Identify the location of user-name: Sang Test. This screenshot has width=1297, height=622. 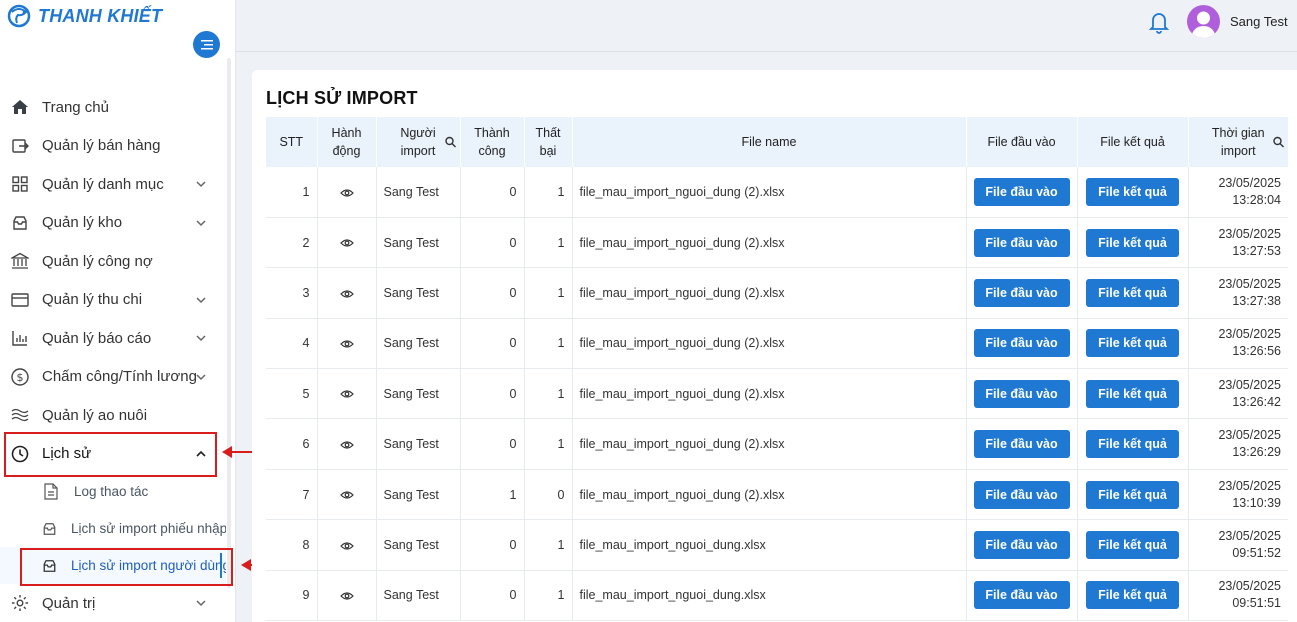
(1259, 21).